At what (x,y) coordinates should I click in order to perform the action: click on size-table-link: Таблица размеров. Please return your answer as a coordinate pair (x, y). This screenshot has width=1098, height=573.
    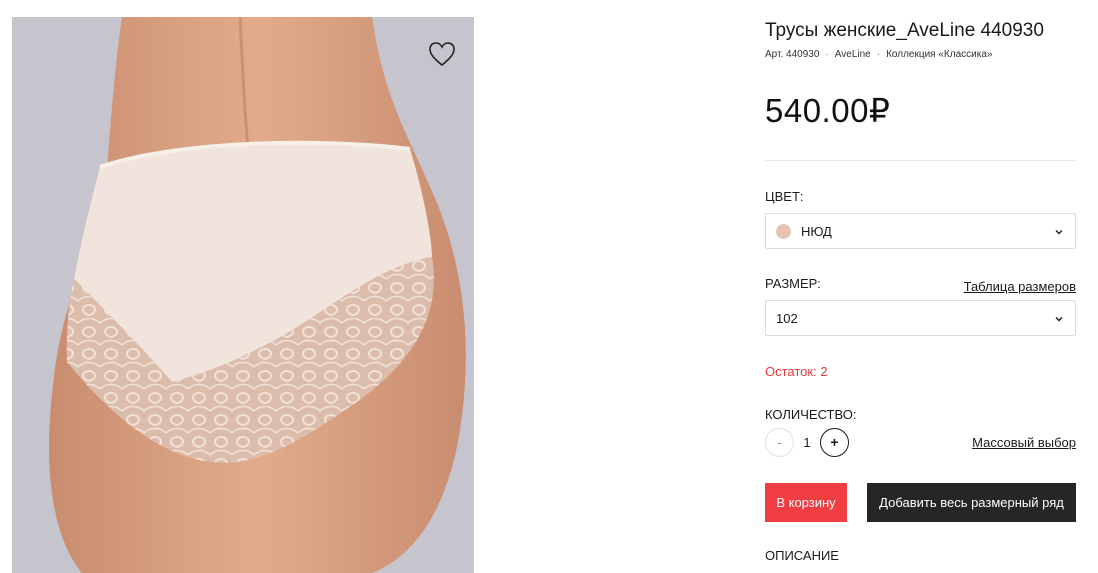
    Looking at the image, I should click on (1020, 286).